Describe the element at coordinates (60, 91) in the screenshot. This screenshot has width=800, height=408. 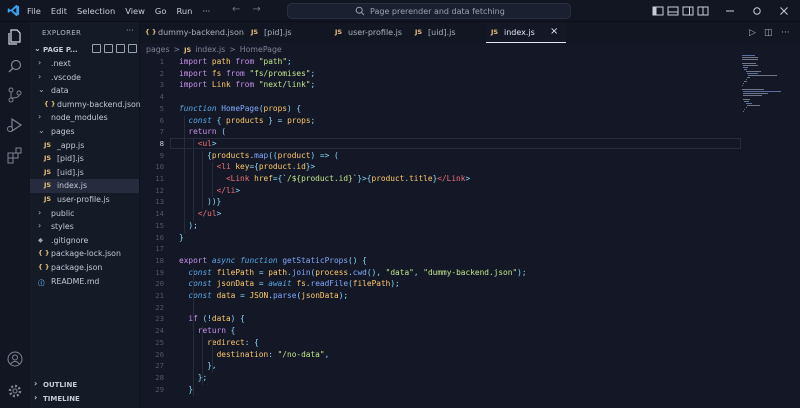
I see `tree-item-label: data` at that location.